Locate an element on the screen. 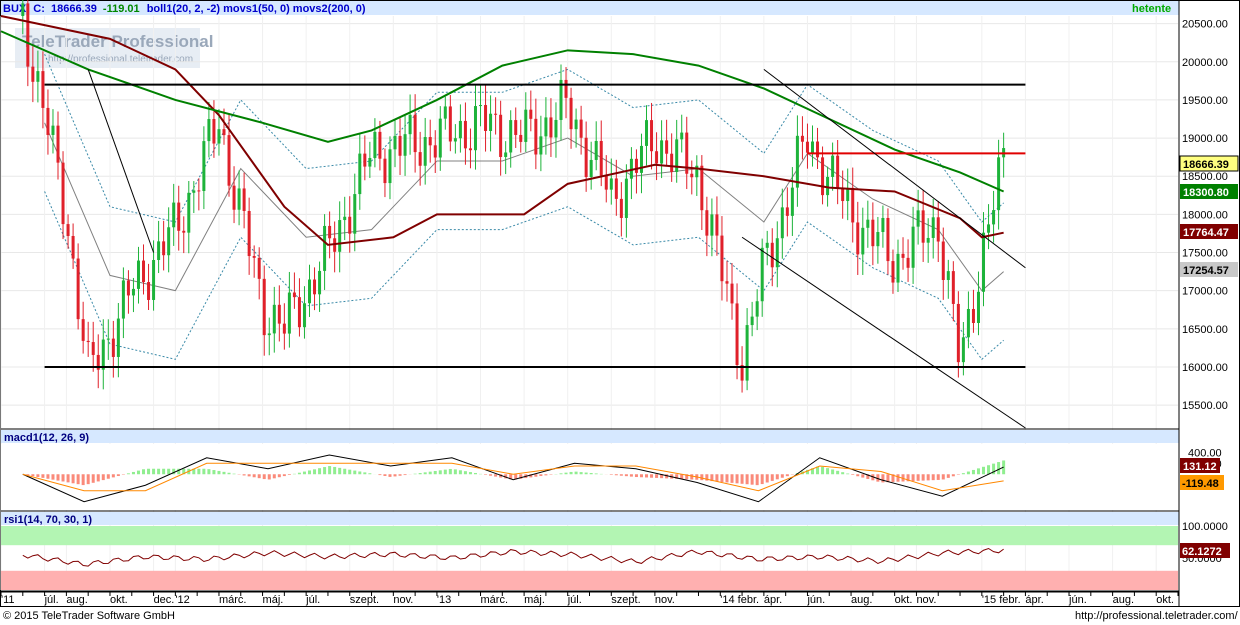 Image resolution: width=1240 pixels, height=625 pixels. price-tick-label: 18500.00 is located at coordinates (1205, 177).